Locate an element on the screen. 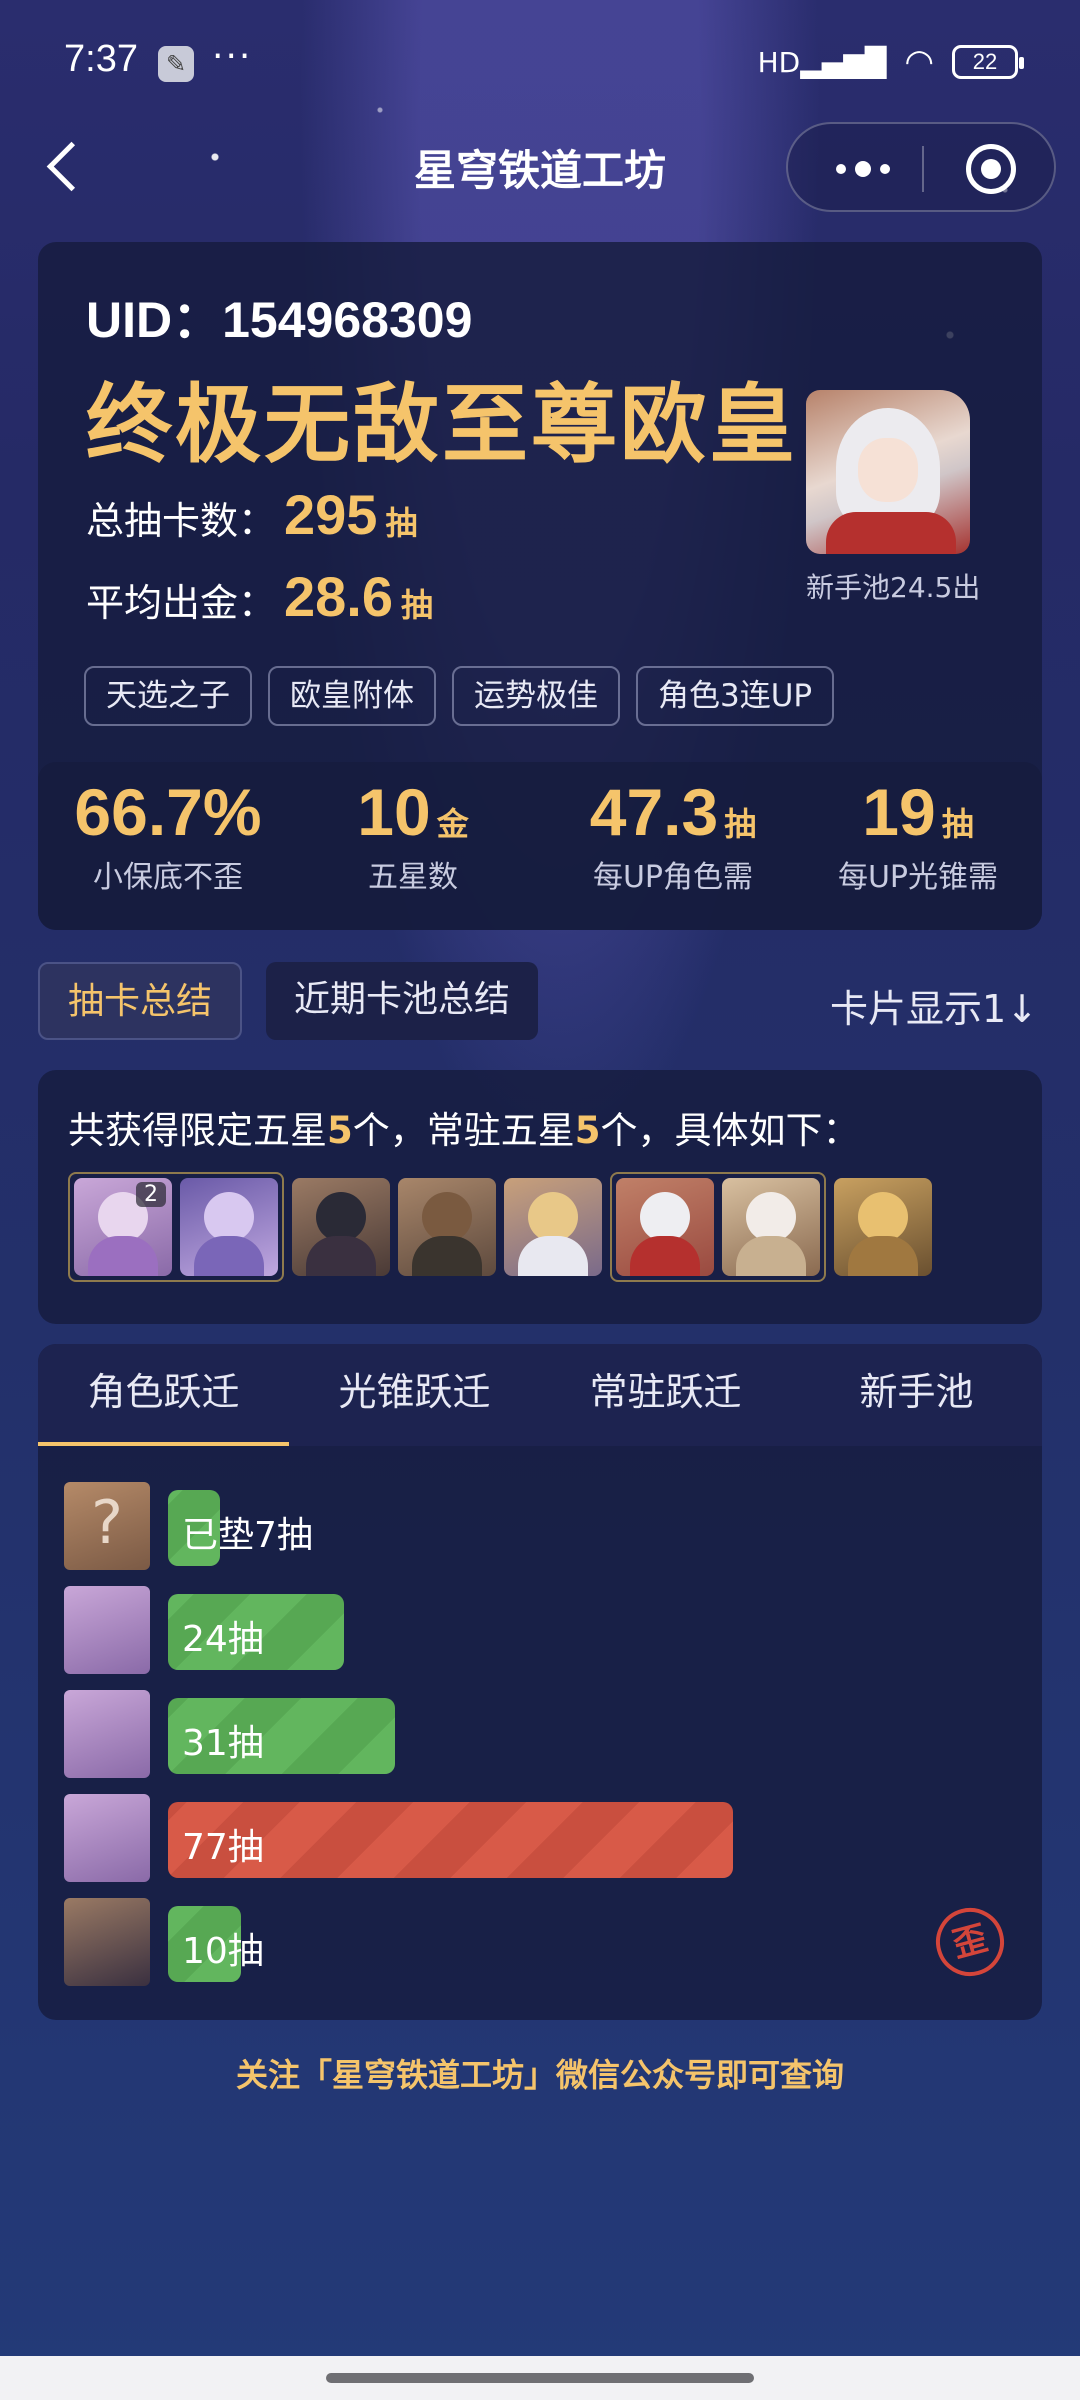  character-lightcone-group: 2 is located at coordinates (176, 1227).